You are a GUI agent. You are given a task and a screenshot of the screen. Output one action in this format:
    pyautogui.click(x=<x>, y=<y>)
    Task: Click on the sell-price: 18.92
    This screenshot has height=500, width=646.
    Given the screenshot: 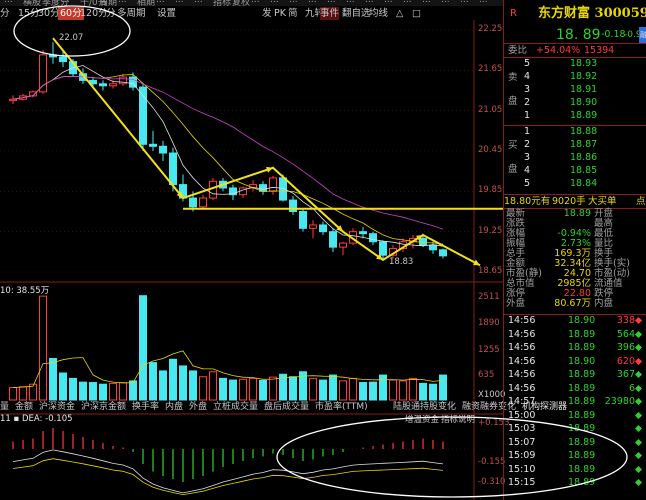 What is the action you would take?
    pyautogui.click(x=584, y=76)
    